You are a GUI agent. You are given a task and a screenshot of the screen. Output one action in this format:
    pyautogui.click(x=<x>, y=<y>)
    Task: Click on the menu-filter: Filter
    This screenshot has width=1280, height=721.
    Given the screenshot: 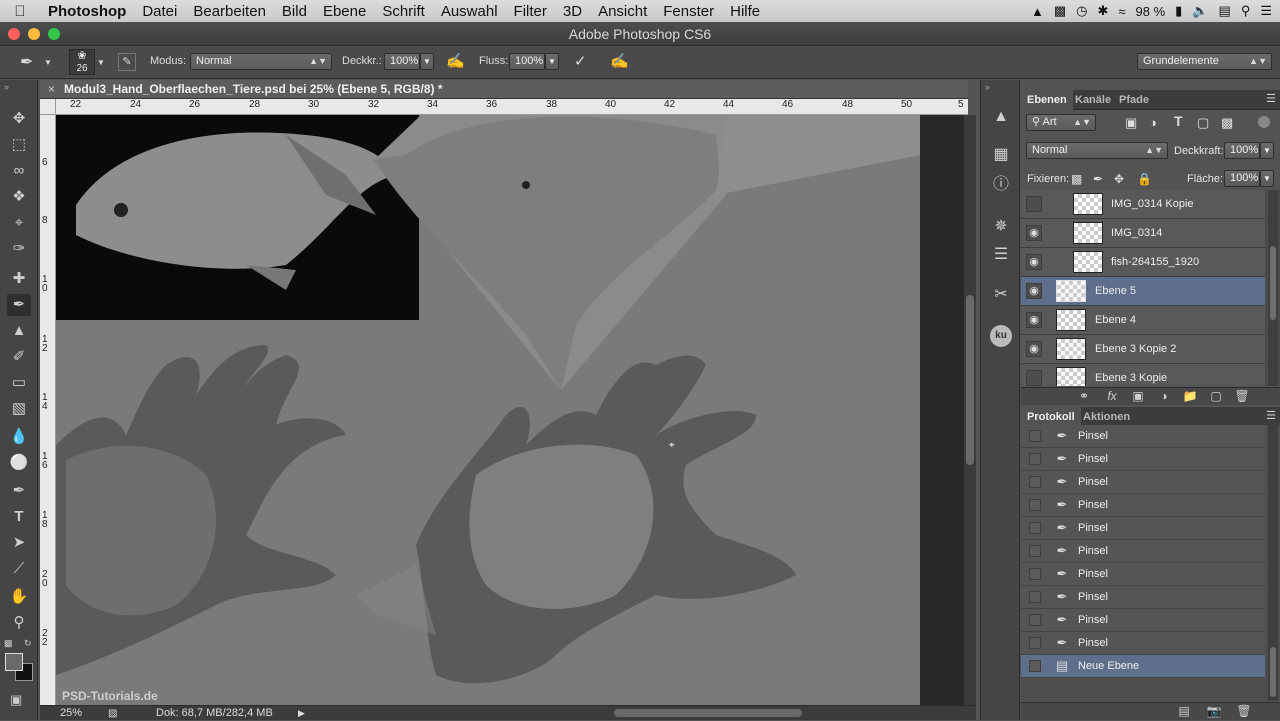 What is the action you would take?
    pyautogui.click(x=530, y=11)
    